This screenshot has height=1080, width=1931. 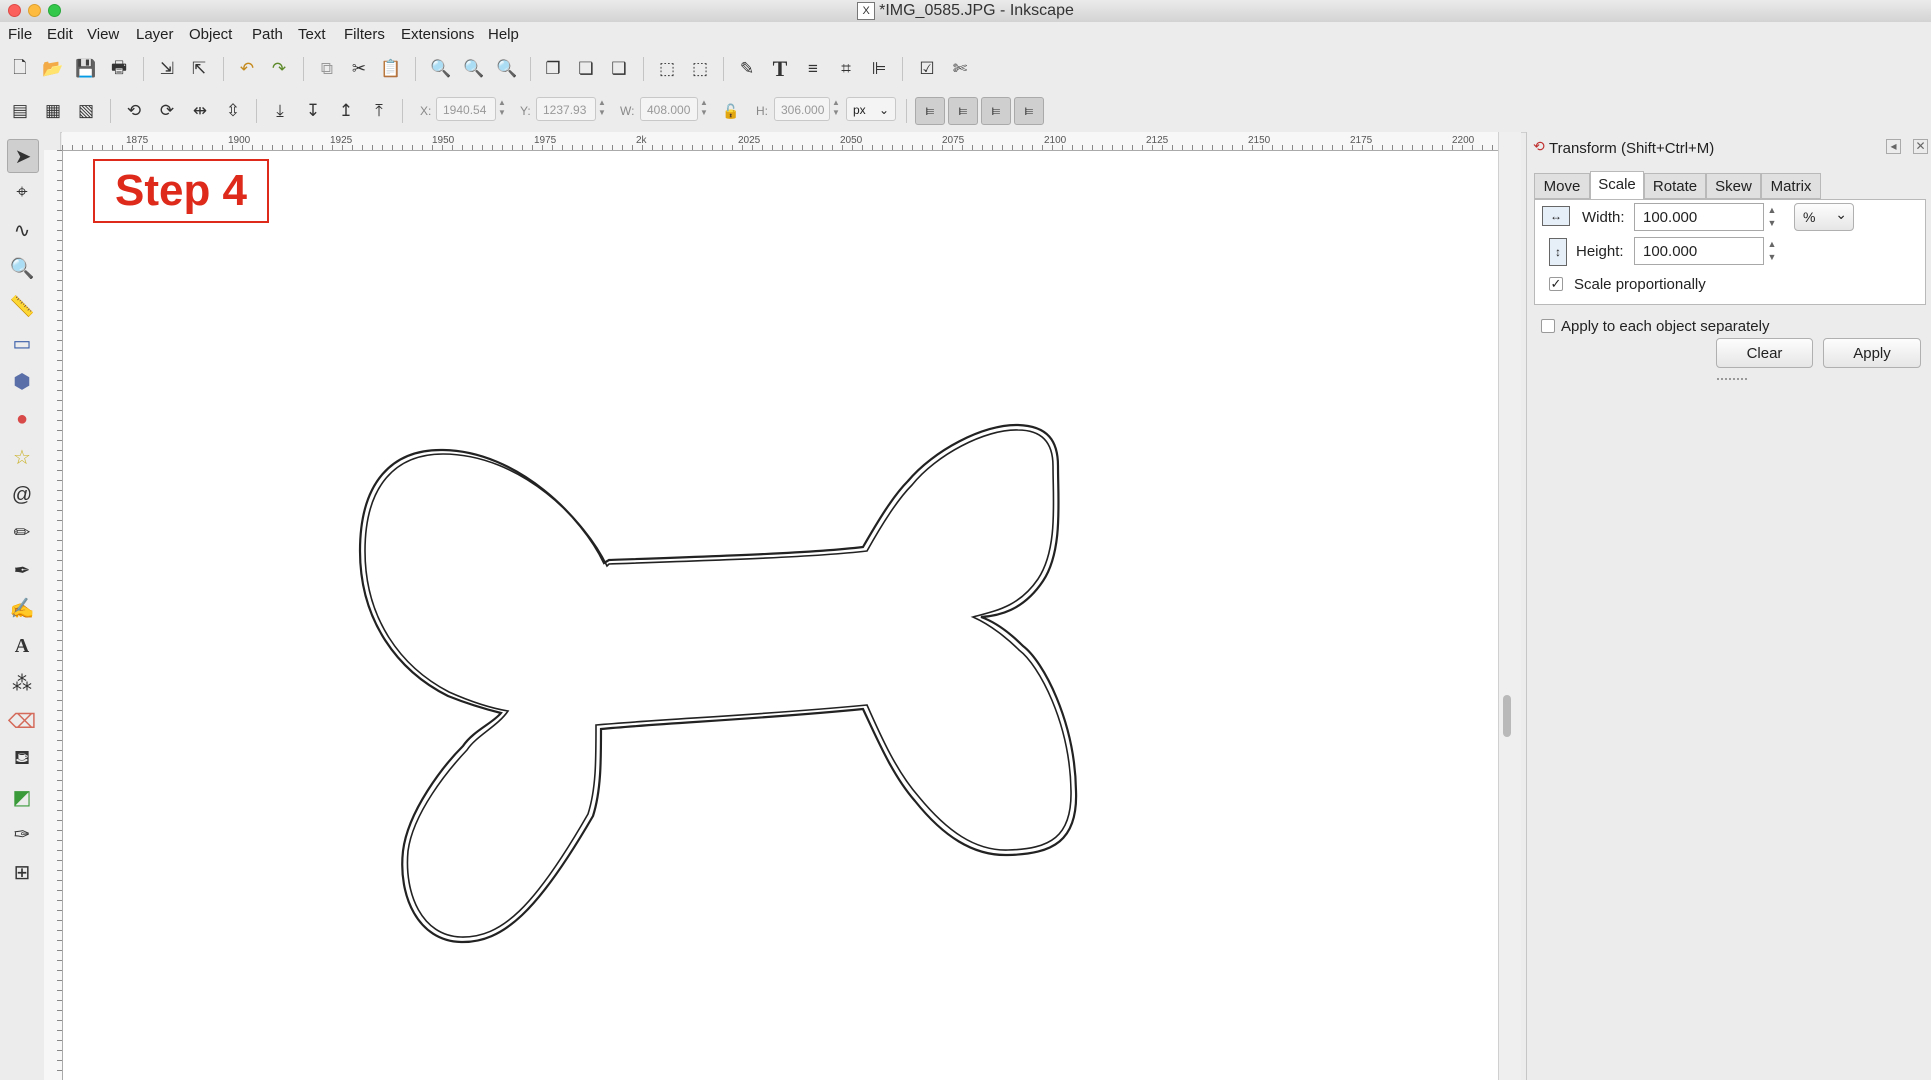 I want to click on zoom-tool-icon: 🔍, so click(x=22, y=268).